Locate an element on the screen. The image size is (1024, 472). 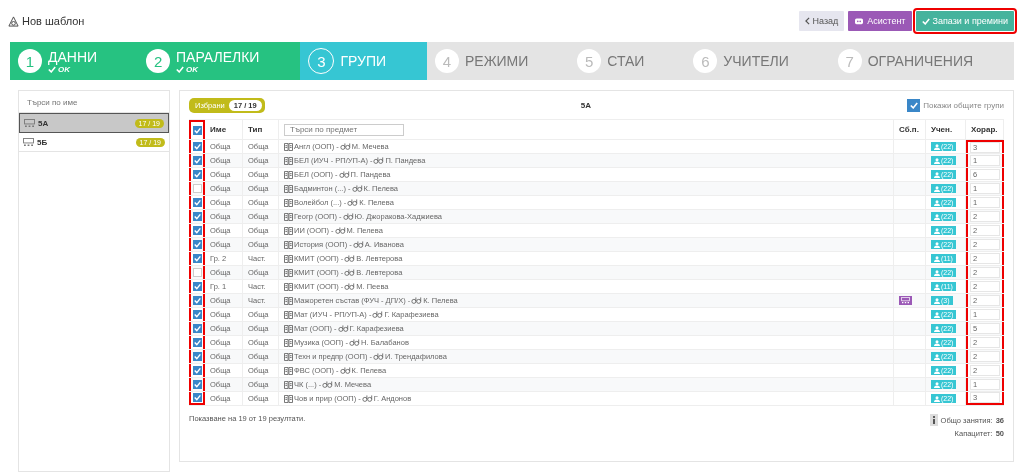
class-title: 5А is located at coordinates (586, 105).